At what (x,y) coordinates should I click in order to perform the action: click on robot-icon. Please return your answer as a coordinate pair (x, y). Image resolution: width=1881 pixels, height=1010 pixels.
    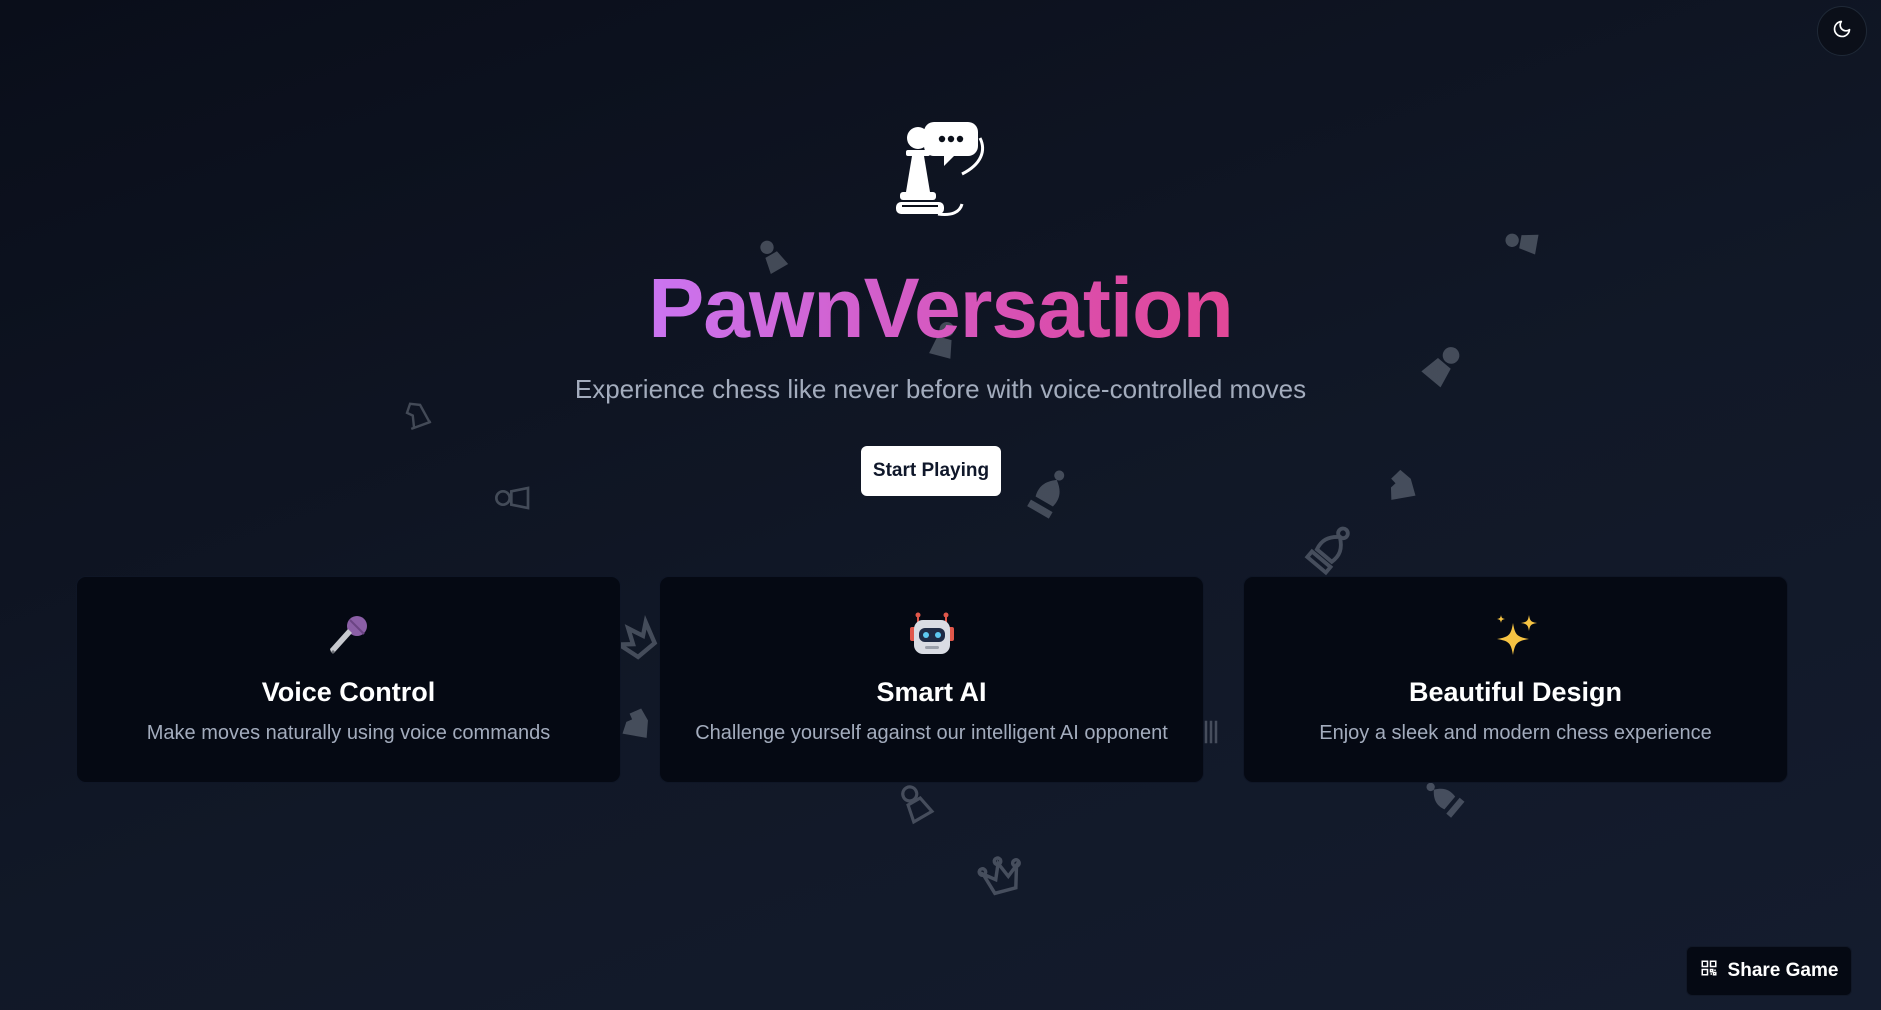
    Looking at the image, I should click on (931, 636).